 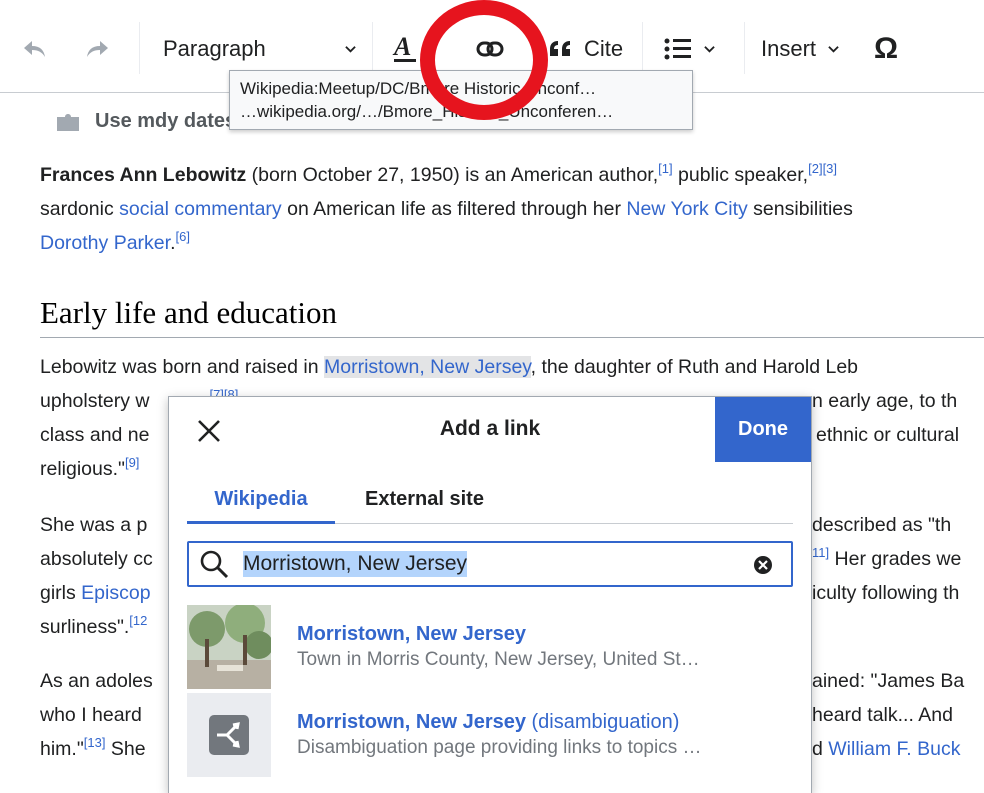 I want to click on subject-name: Frances Ann Lebowitz, so click(x=143, y=175).